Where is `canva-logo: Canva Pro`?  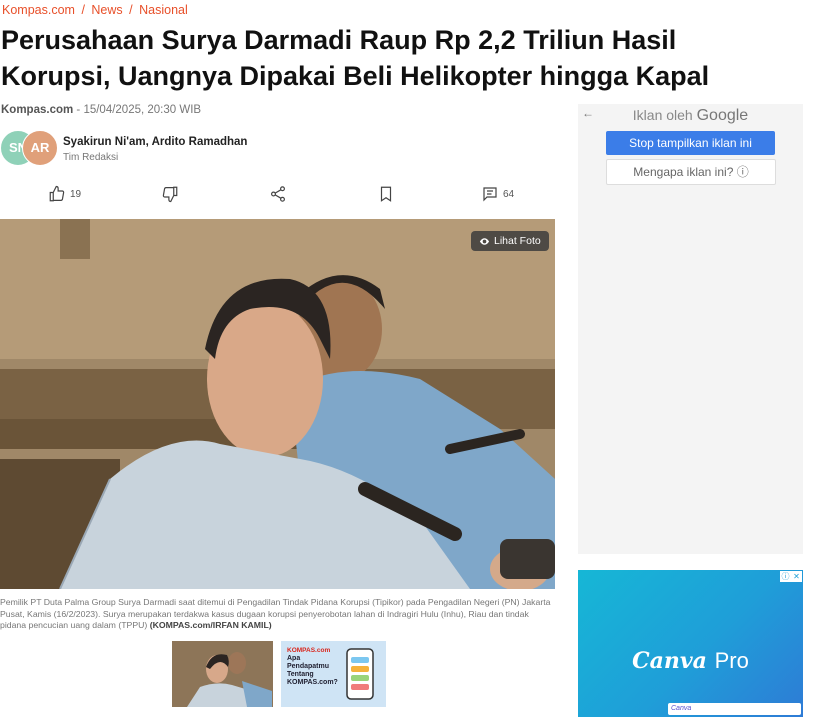
canva-logo: Canva Pro is located at coordinates (690, 661).